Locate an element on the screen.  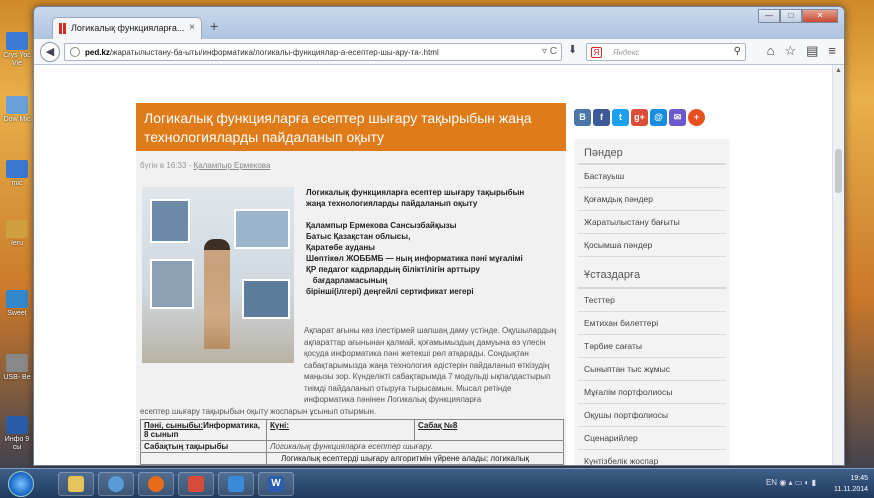
mailru-share-button: @ is located at coordinates (658, 117).